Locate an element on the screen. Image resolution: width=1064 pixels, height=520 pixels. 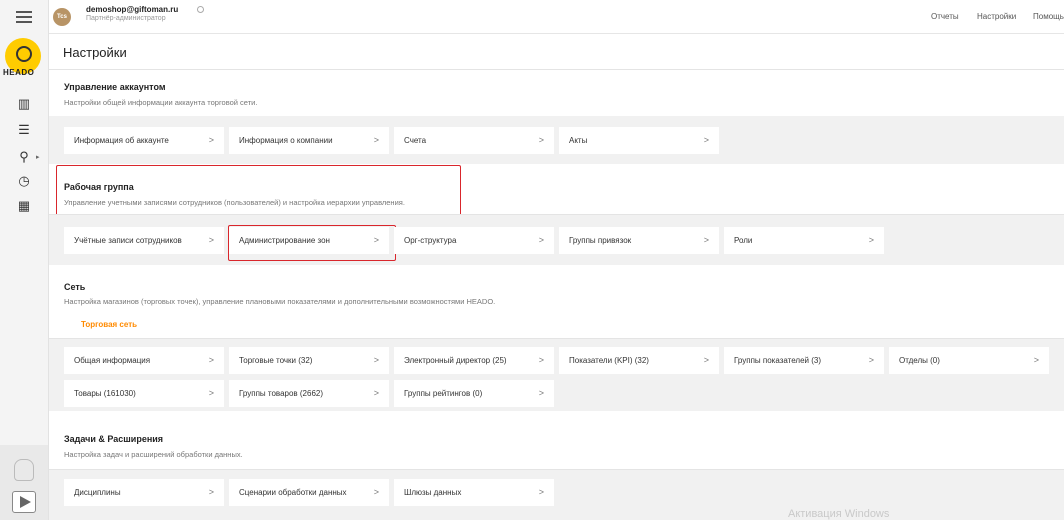
highlight-box-workgroup is located at coordinates (258, 191).